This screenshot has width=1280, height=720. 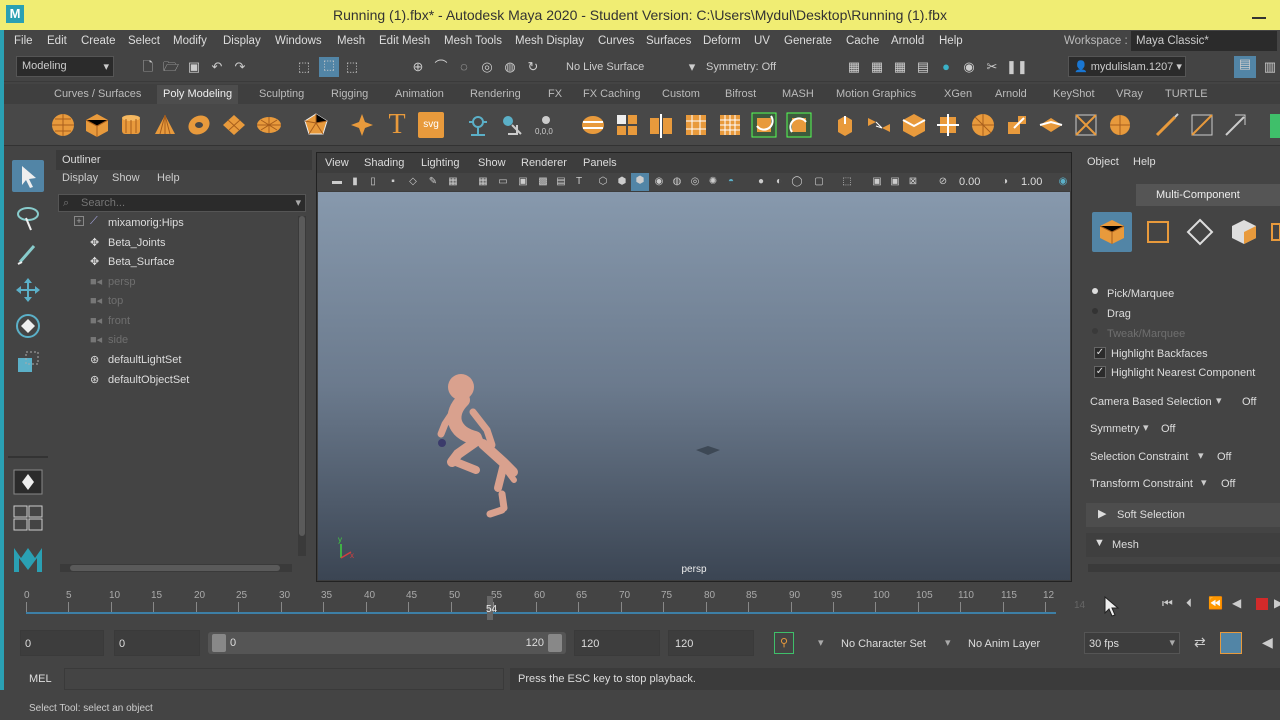 I want to click on tab-fx: FX, so click(x=555, y=94).